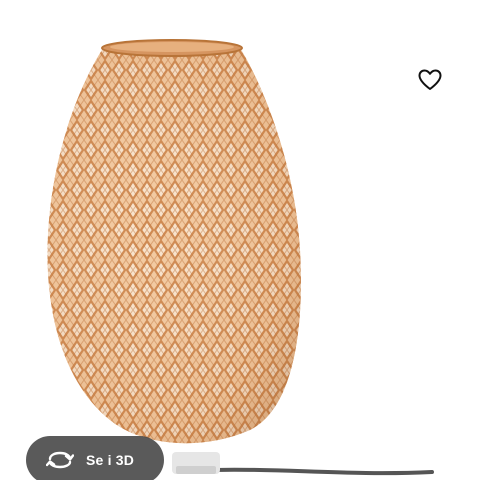  I want to click on view-3d-button: Se i 3D, so click(95, 458).